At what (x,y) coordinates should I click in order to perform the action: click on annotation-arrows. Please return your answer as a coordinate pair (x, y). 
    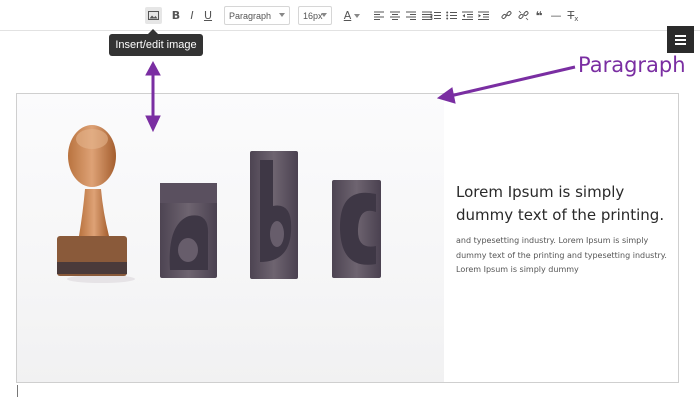
    Looking at the image, I should click on (360, 96).